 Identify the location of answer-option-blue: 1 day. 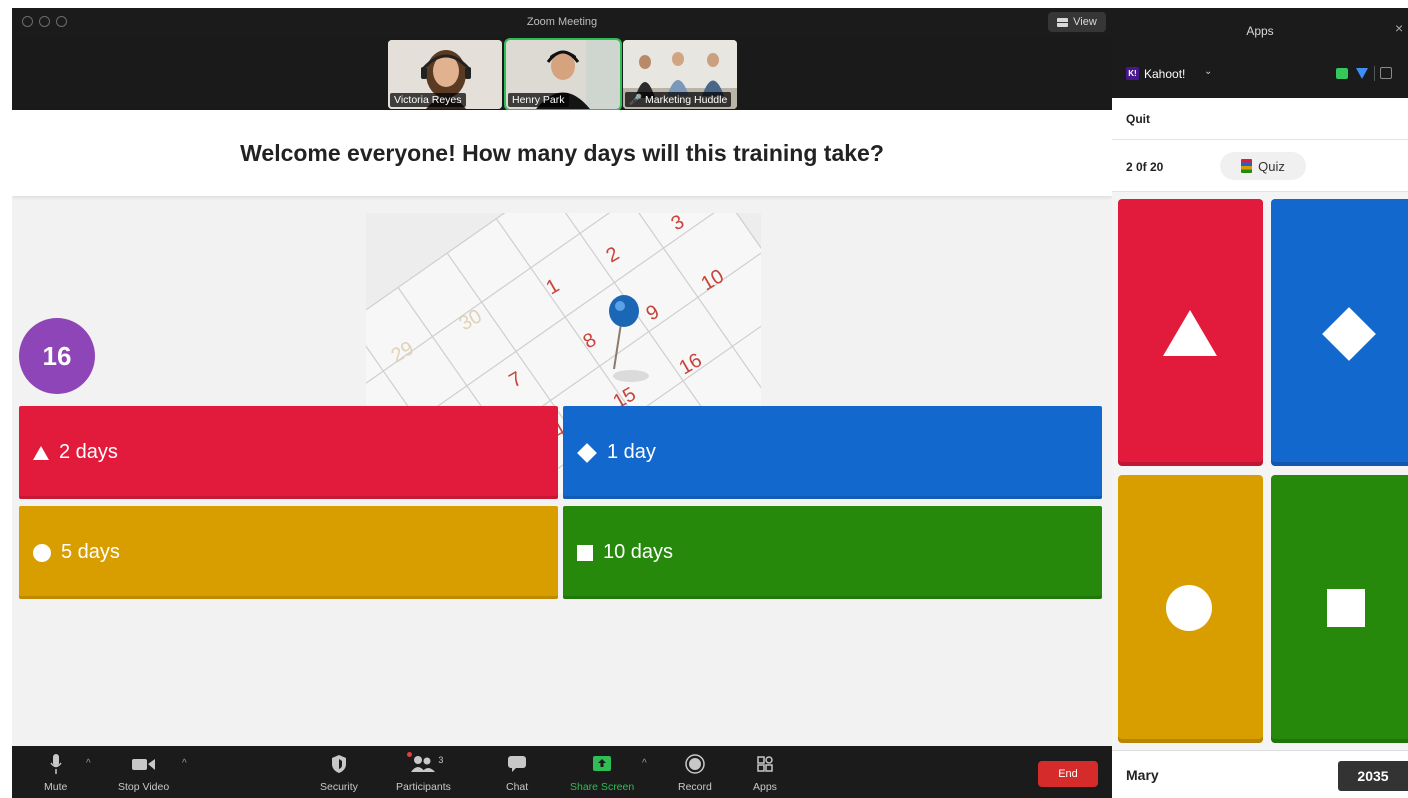
(832, 452).